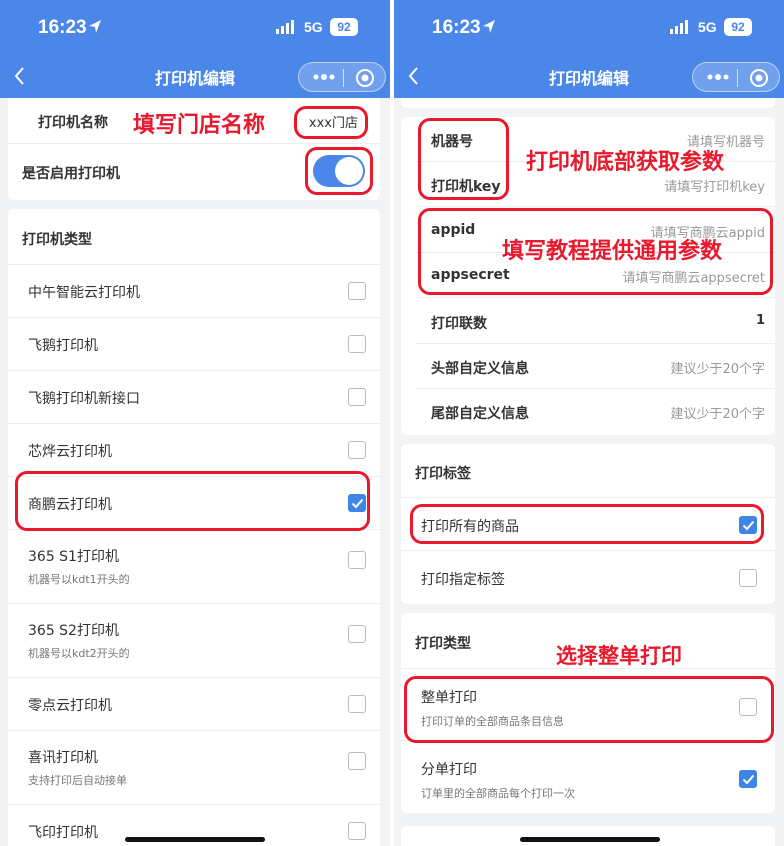 The width and height of the screenshot is (784, 846). I want to click on config-field-label: 打印机key, so click(466, 187).